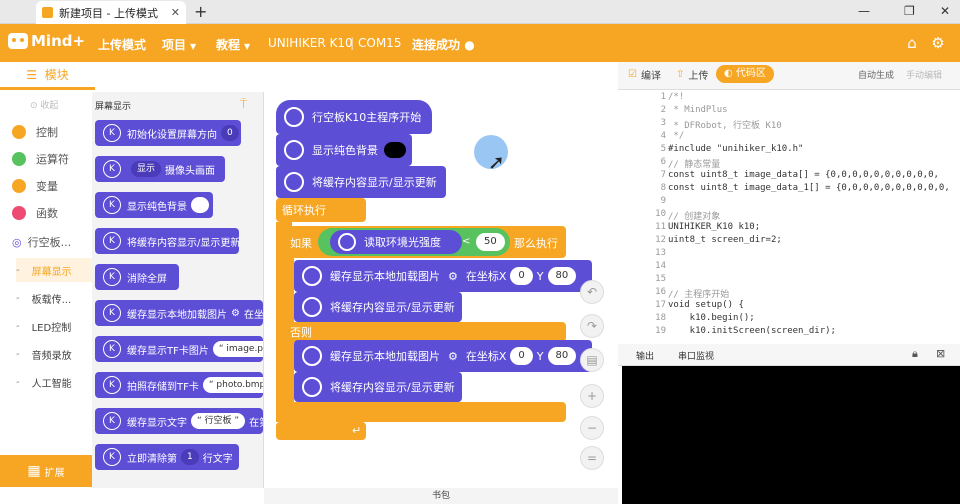 The height and width of the screenshot is (504, 960). What do you see at coordinates (592, 428) in the screenshot?
I see `zoom-out-icon: −` at bounding box center [592, 428].